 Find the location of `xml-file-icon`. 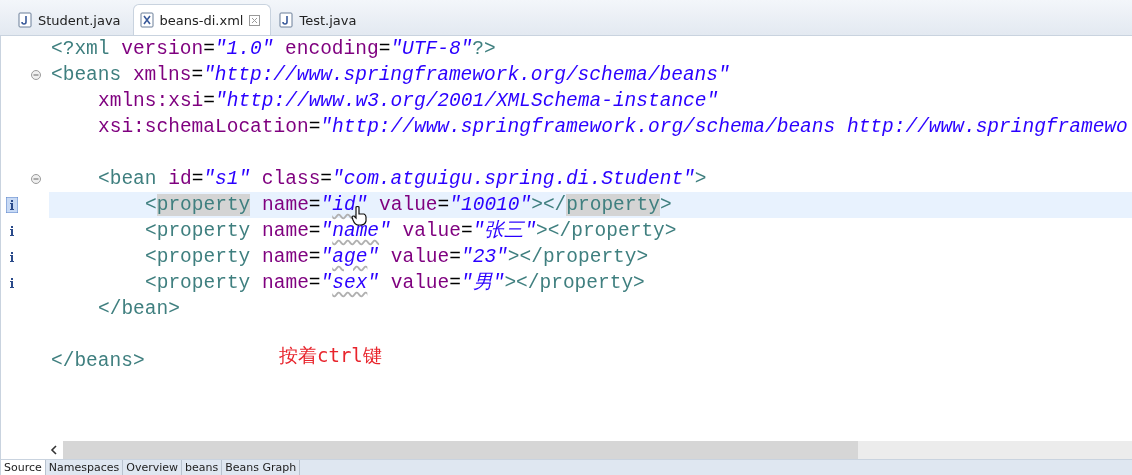

xml-file-icon is located at coordinates (146, 20).